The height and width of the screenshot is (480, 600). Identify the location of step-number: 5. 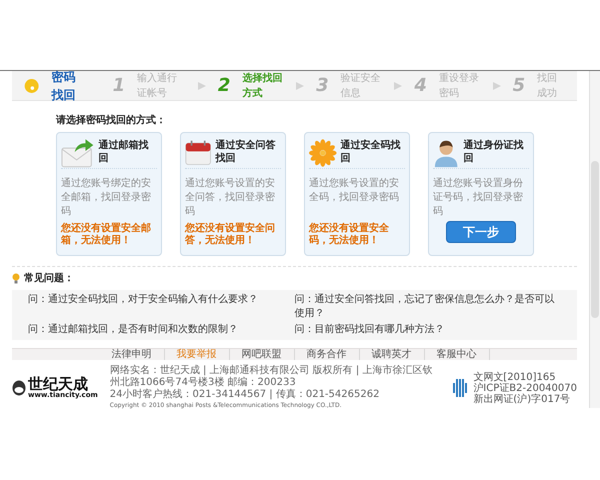
(519, 86).